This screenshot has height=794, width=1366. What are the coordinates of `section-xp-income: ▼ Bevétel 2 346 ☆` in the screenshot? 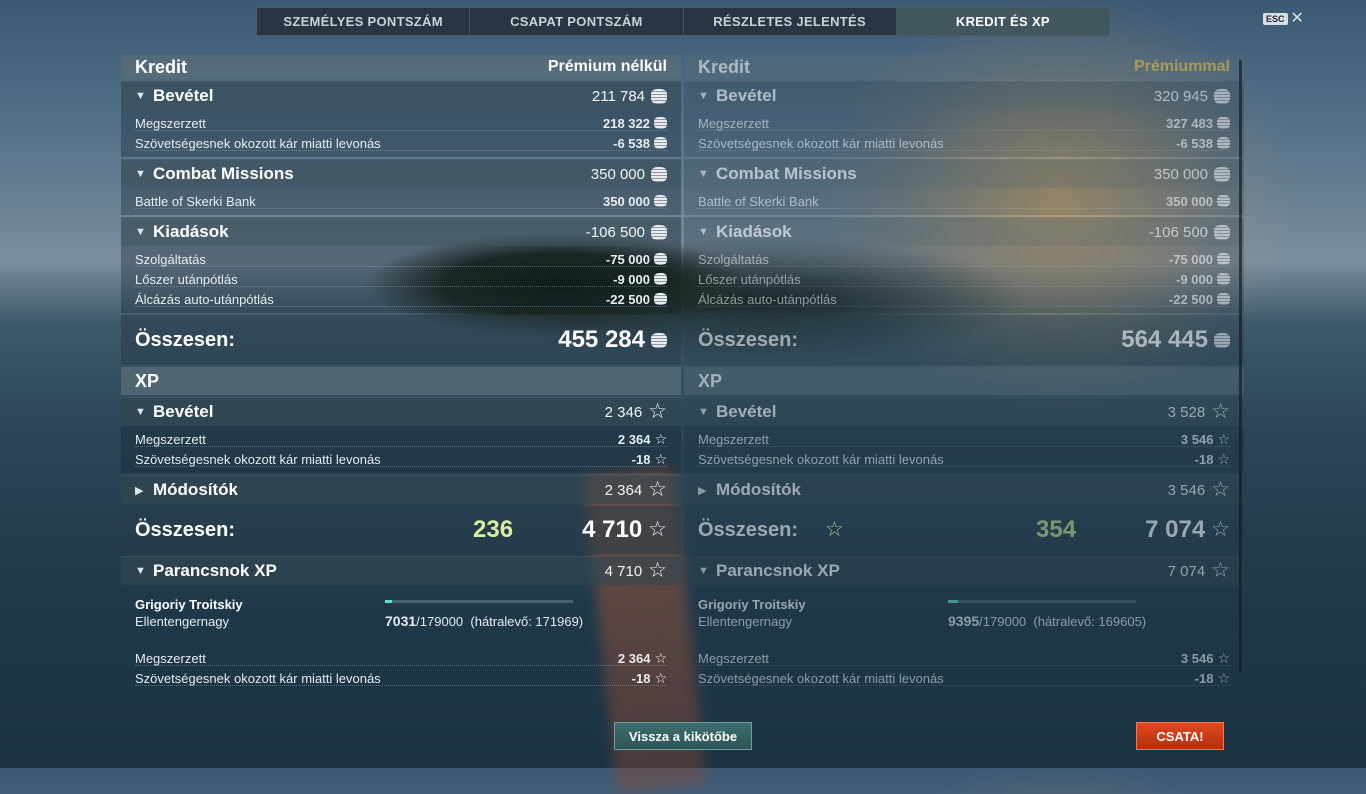 It's located at (401, 411).